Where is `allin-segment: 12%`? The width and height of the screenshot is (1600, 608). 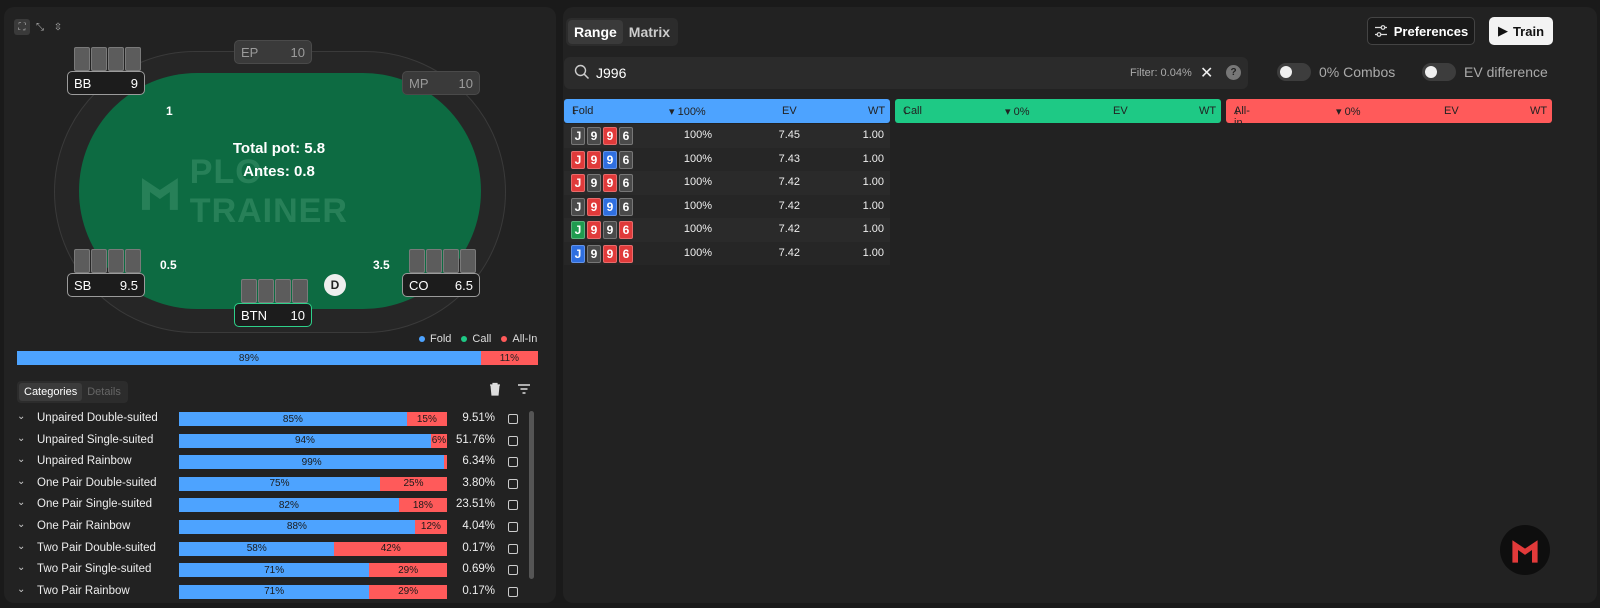
allin-segment: 12% is located at coordinates (430, 526).